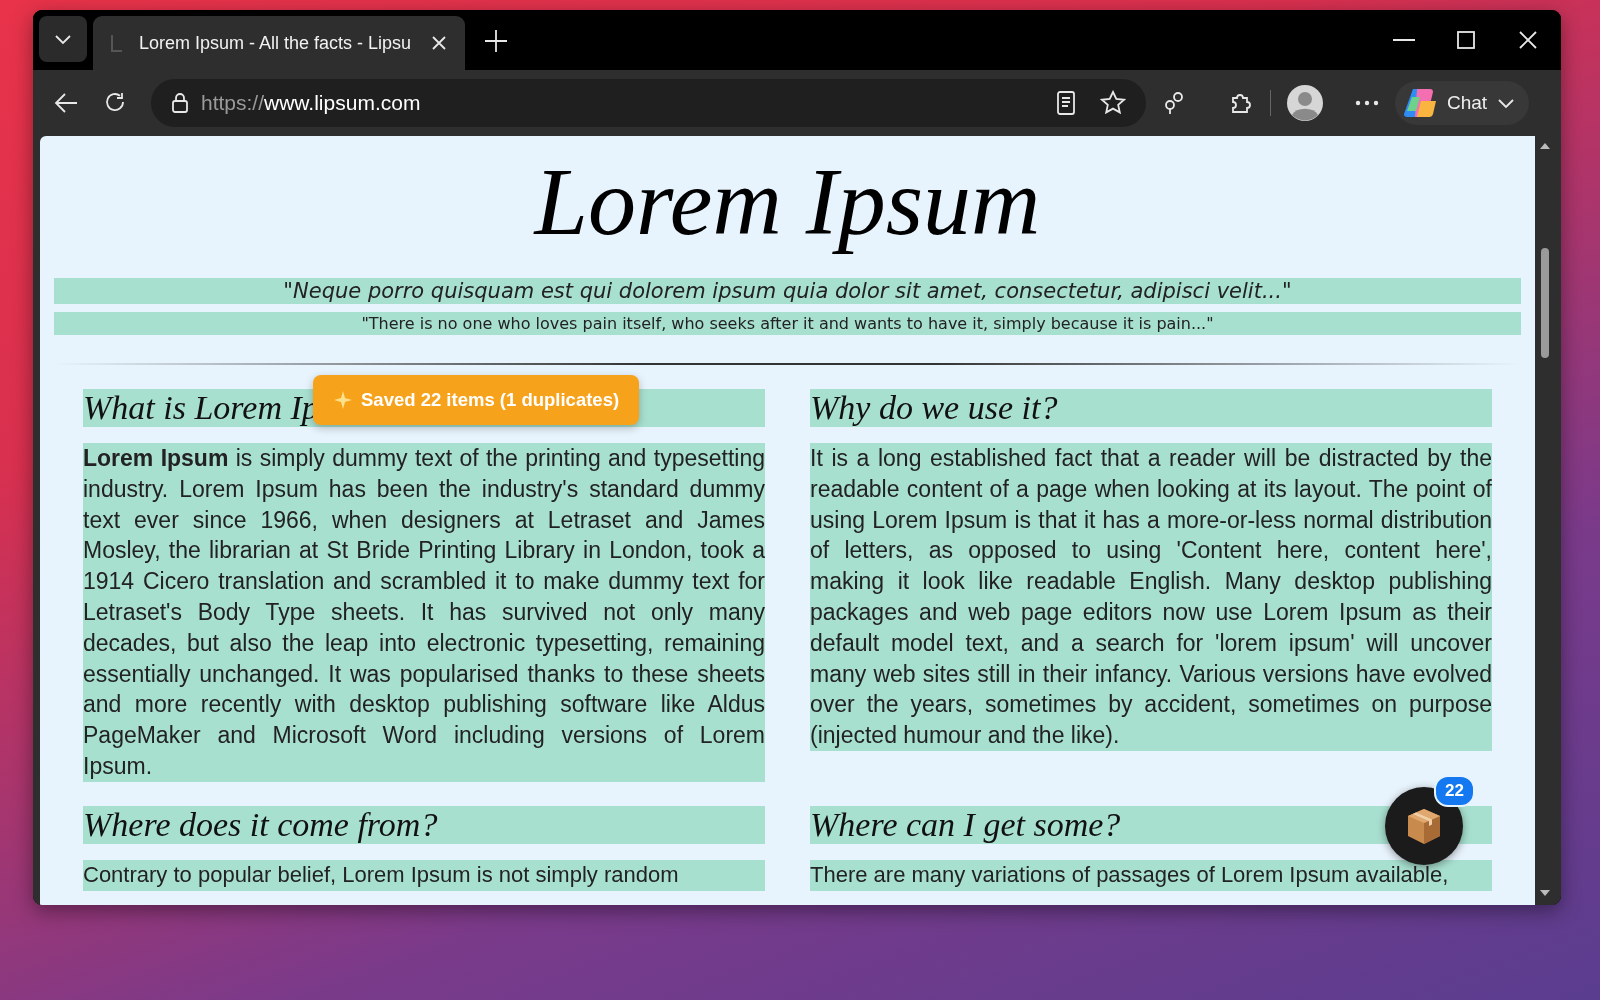 The image size is (1600, 1000). I want to click on english-quote: "There is no one who loves pain itself, who seeks after it and wants to have it, simply because it is pain...", so click(787, 323).